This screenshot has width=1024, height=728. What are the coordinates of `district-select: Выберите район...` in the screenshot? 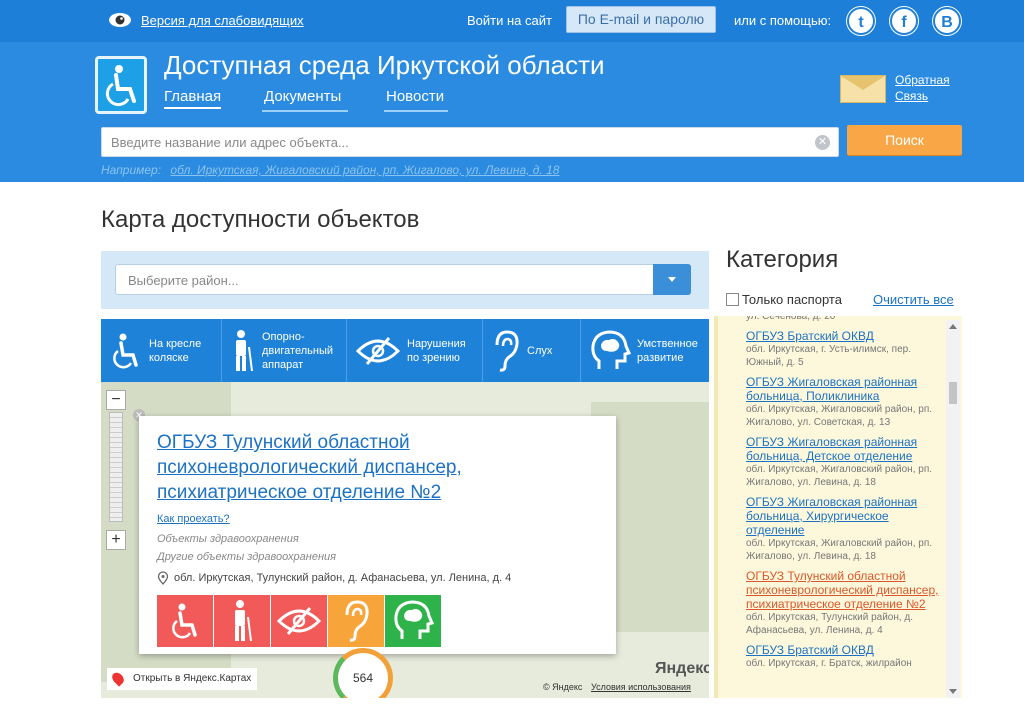 It's located at (403, 279).